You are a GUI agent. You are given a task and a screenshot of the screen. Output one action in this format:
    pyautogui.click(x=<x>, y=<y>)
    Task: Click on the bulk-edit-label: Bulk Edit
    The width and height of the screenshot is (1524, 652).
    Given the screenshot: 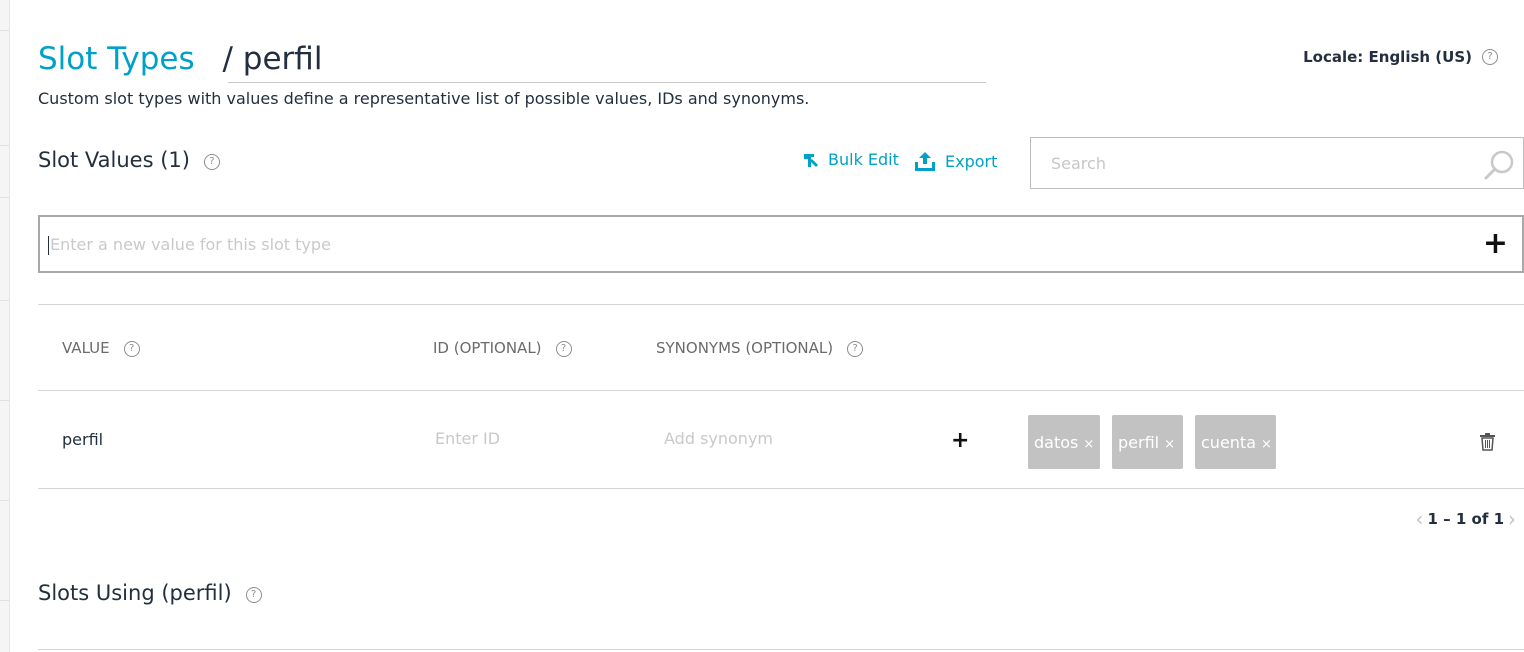 What is the action you would take?
    pyautogui.click(x=863, y=159)
    